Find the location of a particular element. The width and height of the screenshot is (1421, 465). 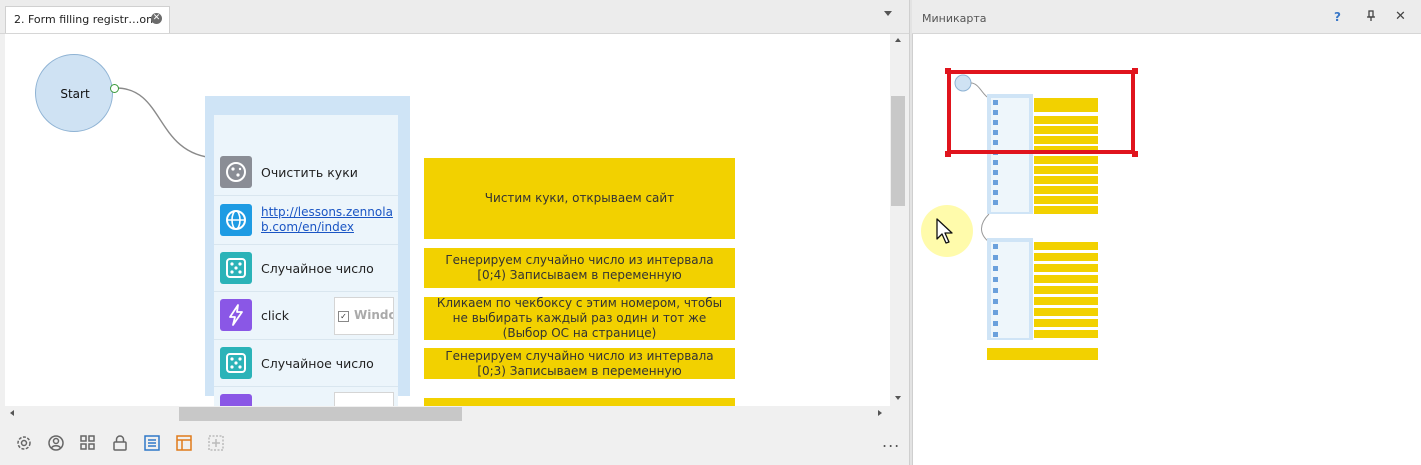

bottom-toolbar is located at coordinates (454, 443).